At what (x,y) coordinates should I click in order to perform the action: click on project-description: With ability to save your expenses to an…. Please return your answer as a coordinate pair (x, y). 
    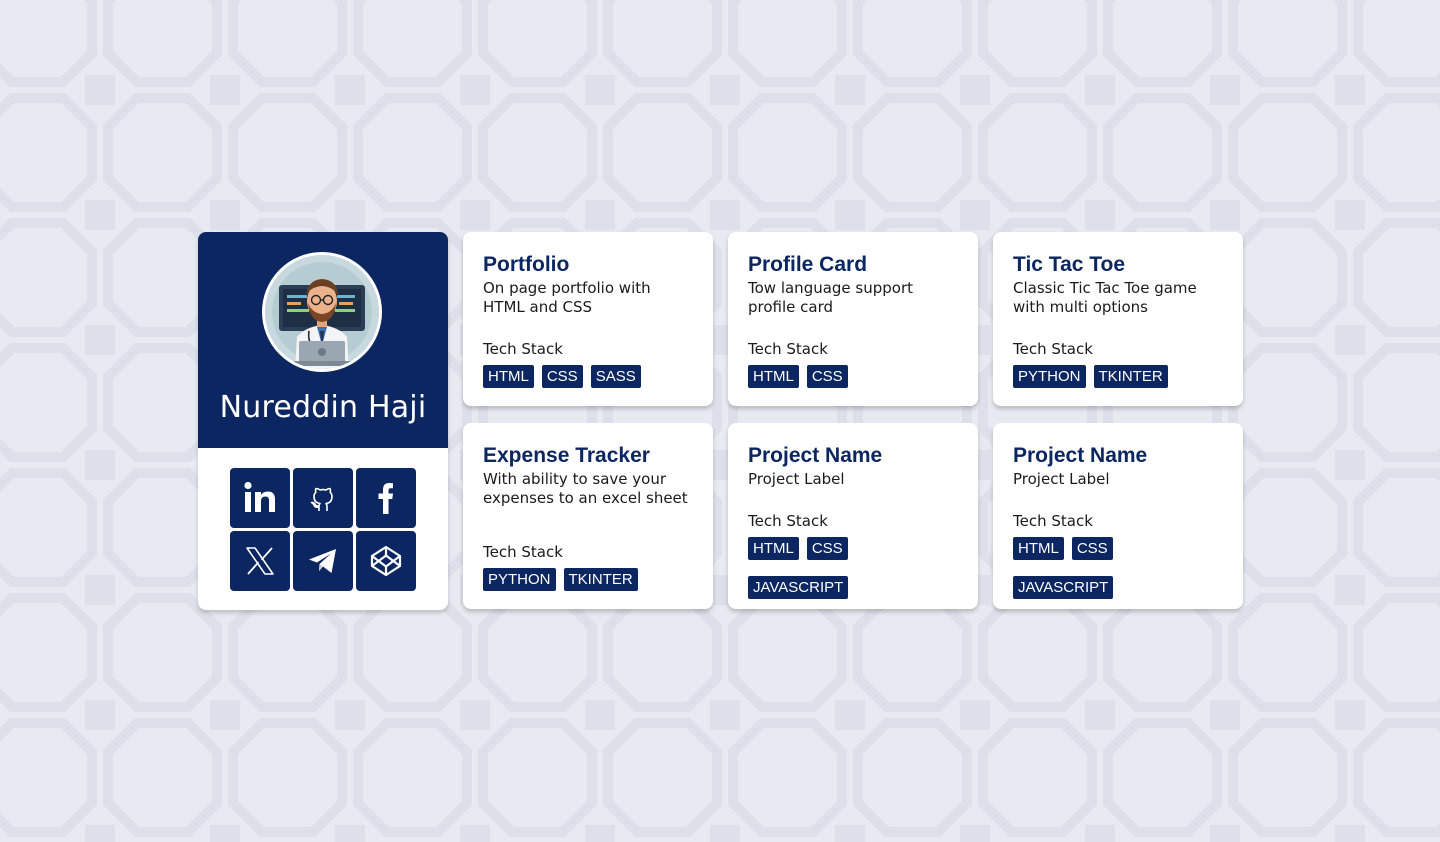
    Looking at the image, I should click on (585, 488).